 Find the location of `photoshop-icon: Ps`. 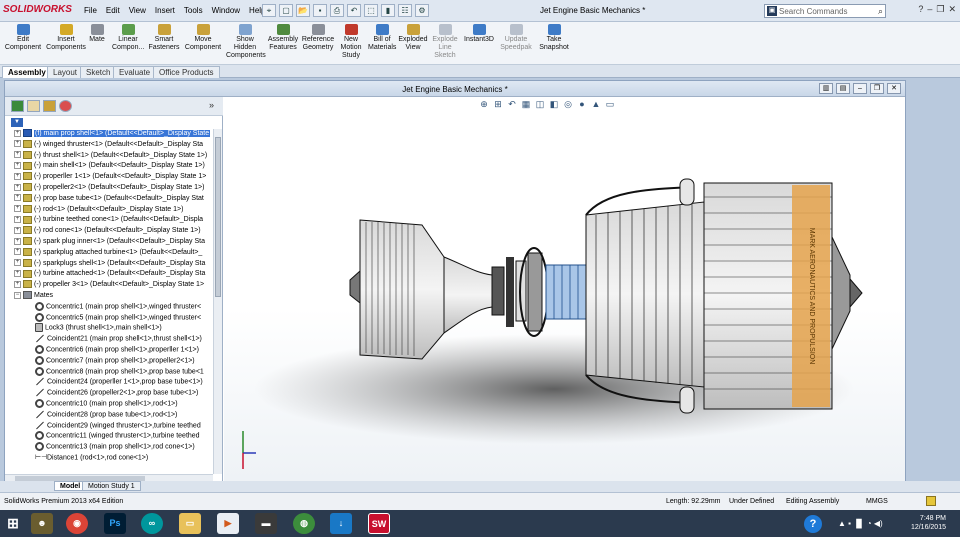

photoshop-icon: Ps is located at coordinates (115, 523).